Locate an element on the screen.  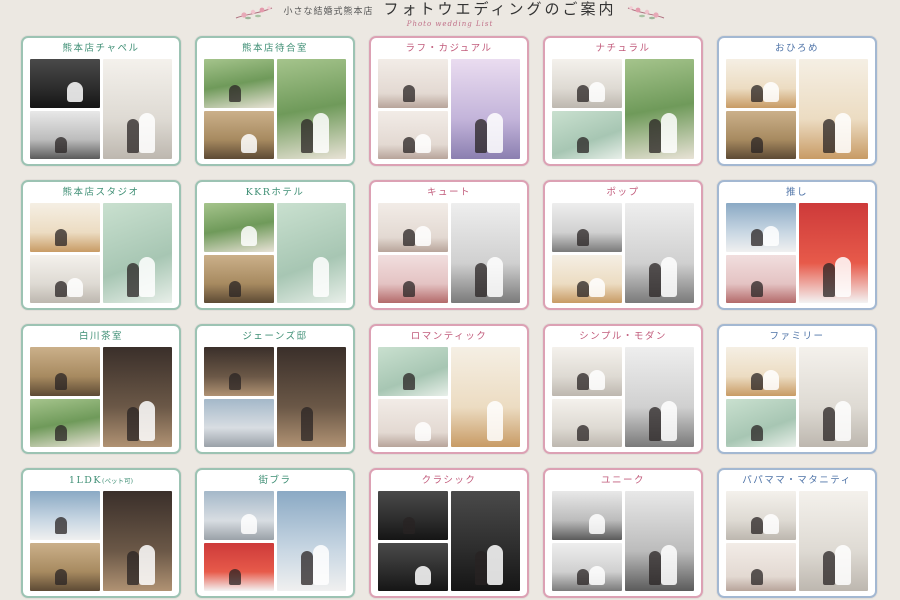
plan-card-kumamoto-studio: 熊本店スタジオ is located at coordinates (101, 245).